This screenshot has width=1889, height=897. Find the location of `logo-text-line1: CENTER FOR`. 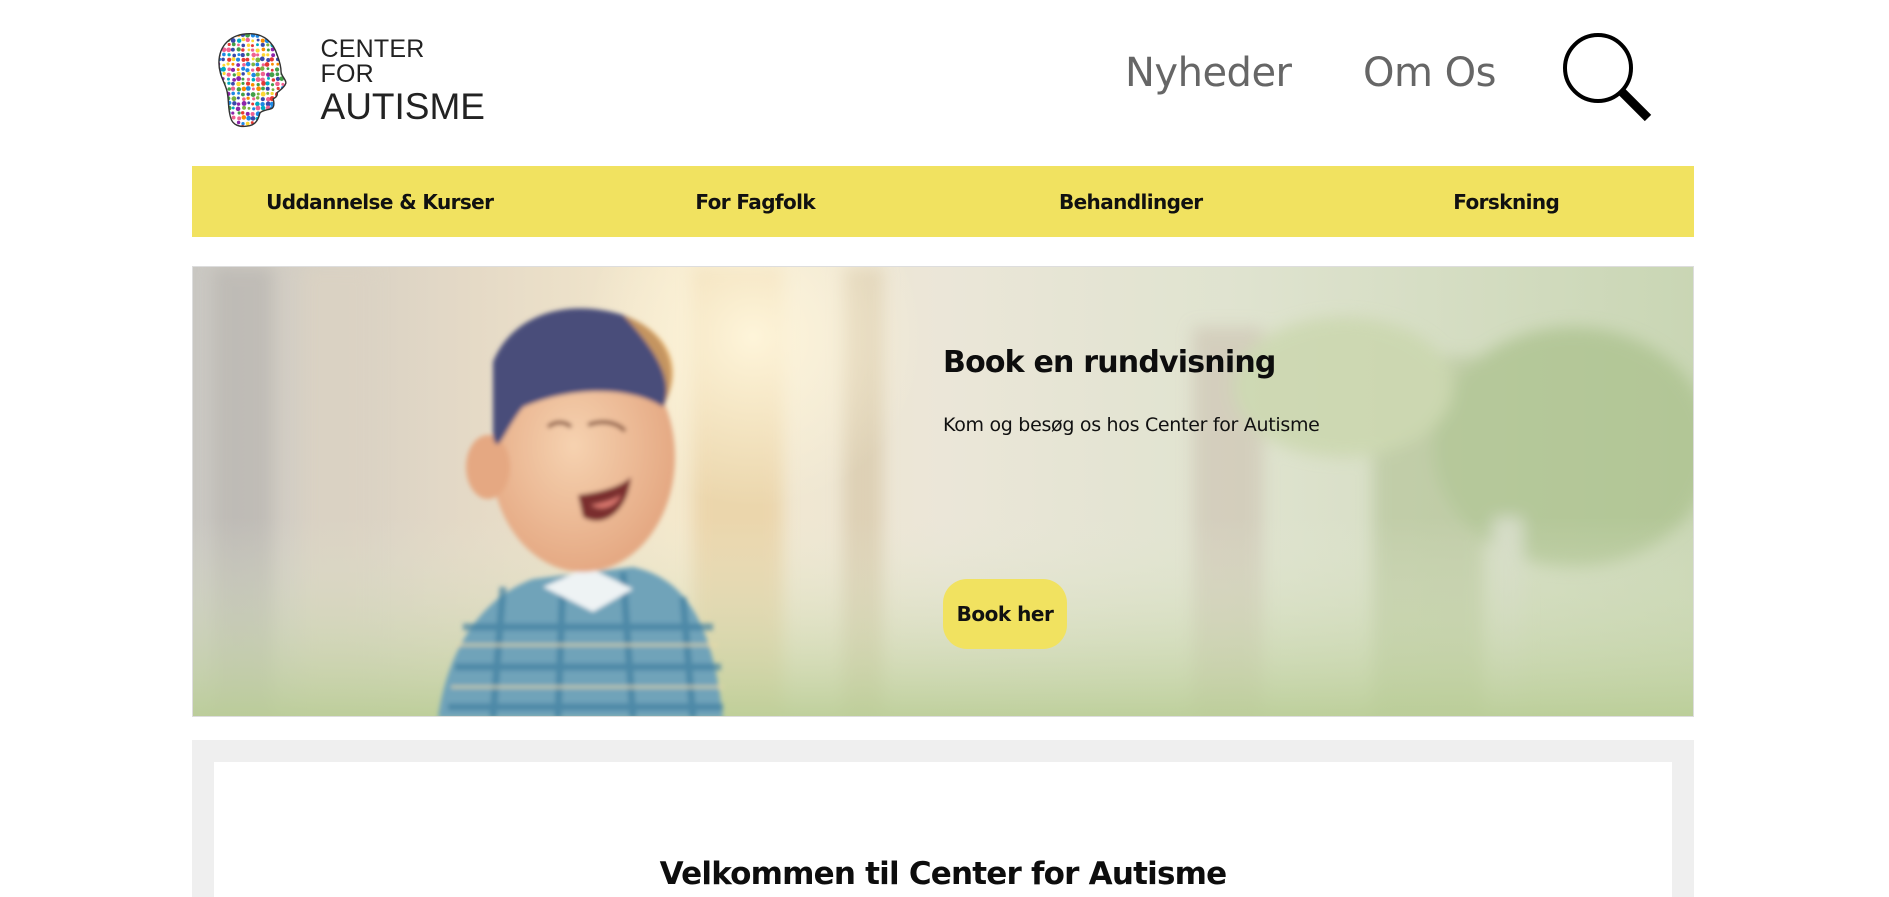

logo-text-line1: CENTER FOR is located at coordinates (372, 61).